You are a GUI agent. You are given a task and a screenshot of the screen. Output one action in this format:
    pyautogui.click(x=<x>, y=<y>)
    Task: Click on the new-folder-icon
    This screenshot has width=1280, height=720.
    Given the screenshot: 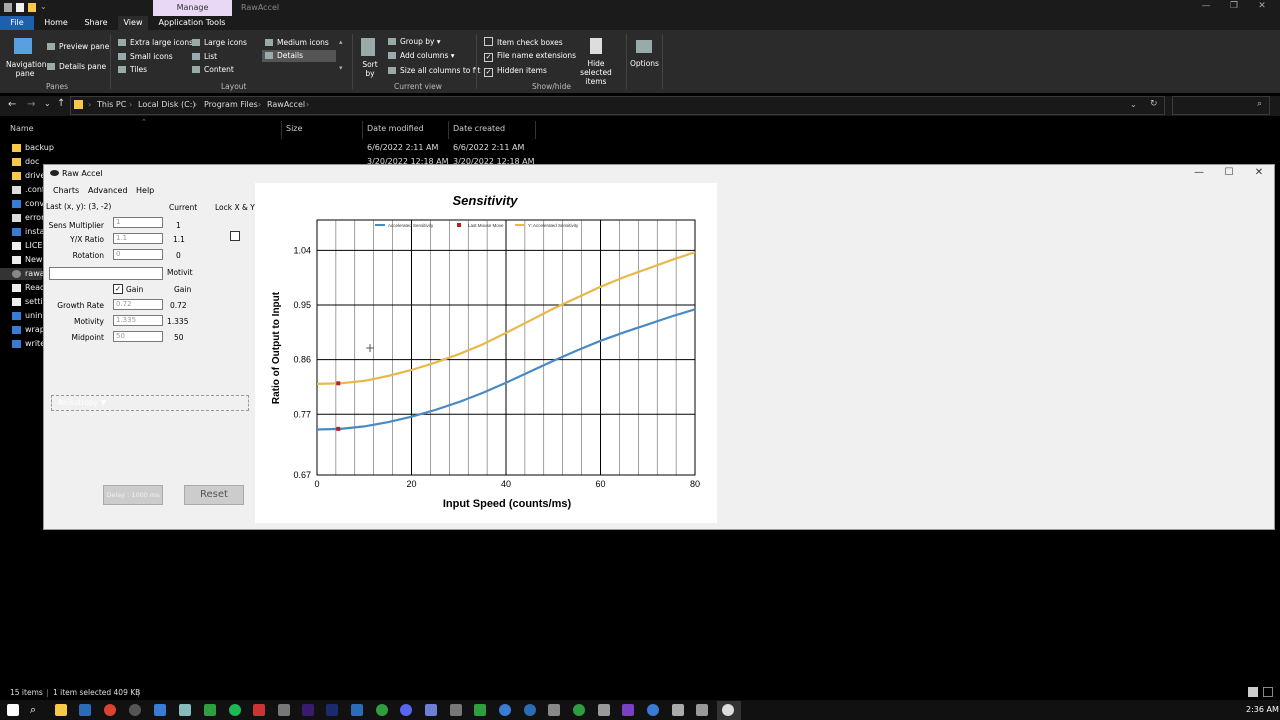 What is the action you would take?
    pyautogui.click(x=32, y=7)
    